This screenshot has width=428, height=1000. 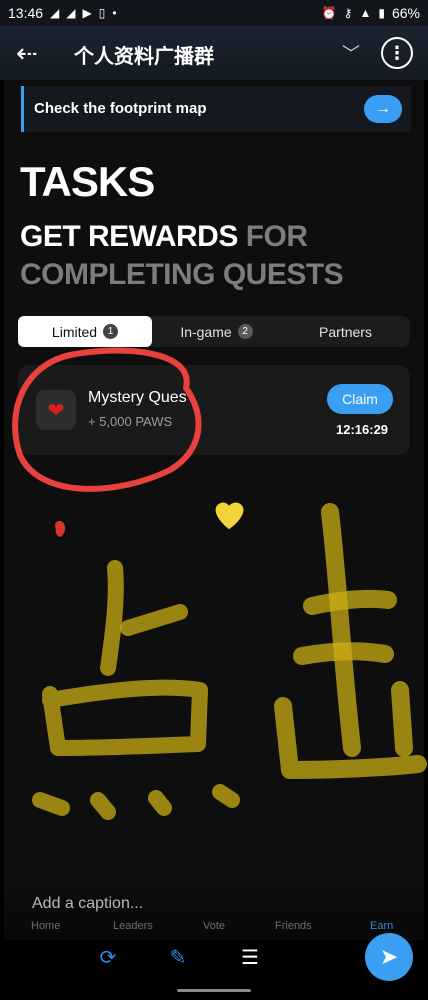 What do you see at coordinates (130, 421) in the screenshot?
I see `quest-reward: + 5,000 PAWS` at bounding box center [130, 421].